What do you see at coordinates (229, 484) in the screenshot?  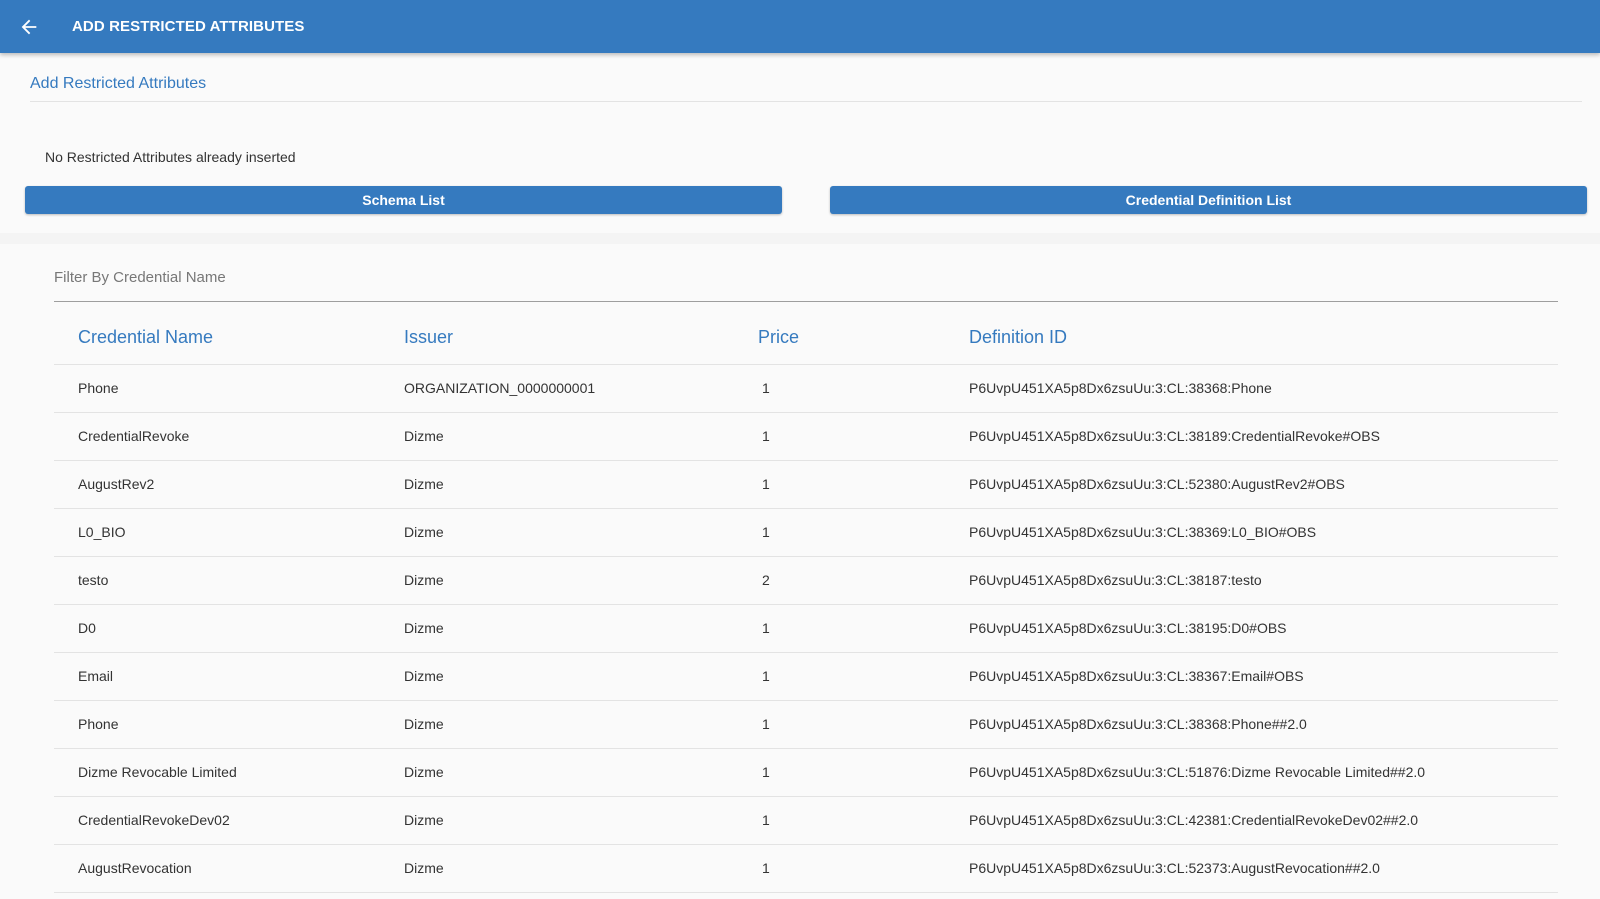 I see `cell-credential-name: AugustRev2` at bounding box center [229, 484].